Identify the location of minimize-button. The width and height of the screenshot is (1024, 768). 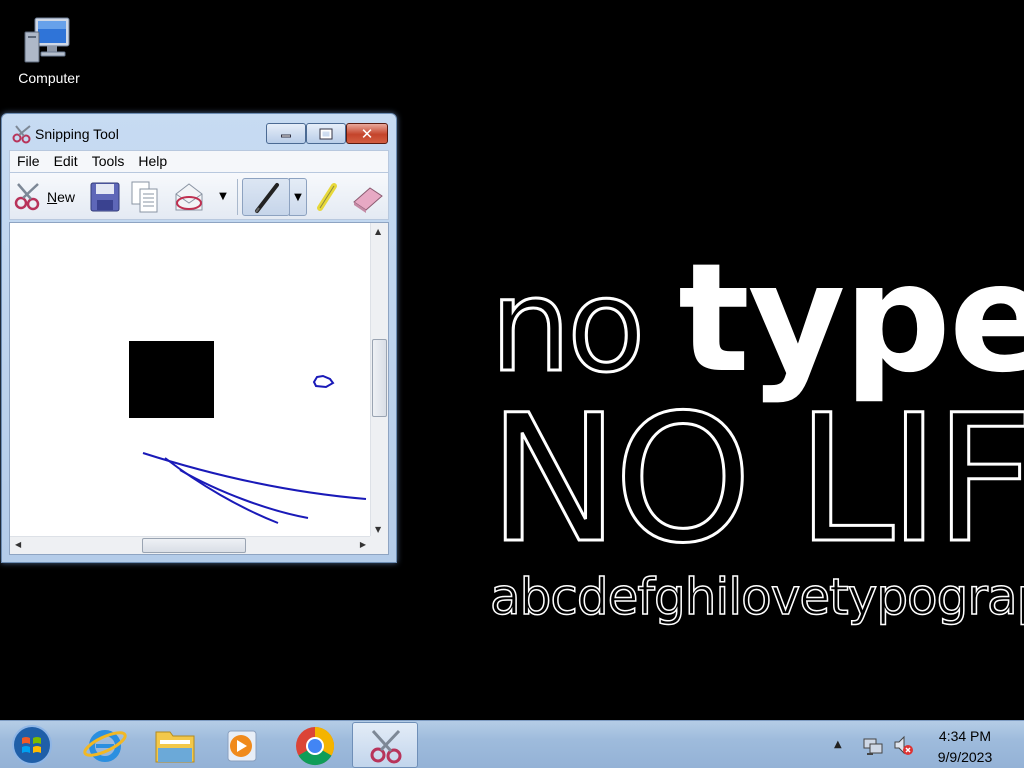
(286, 133).